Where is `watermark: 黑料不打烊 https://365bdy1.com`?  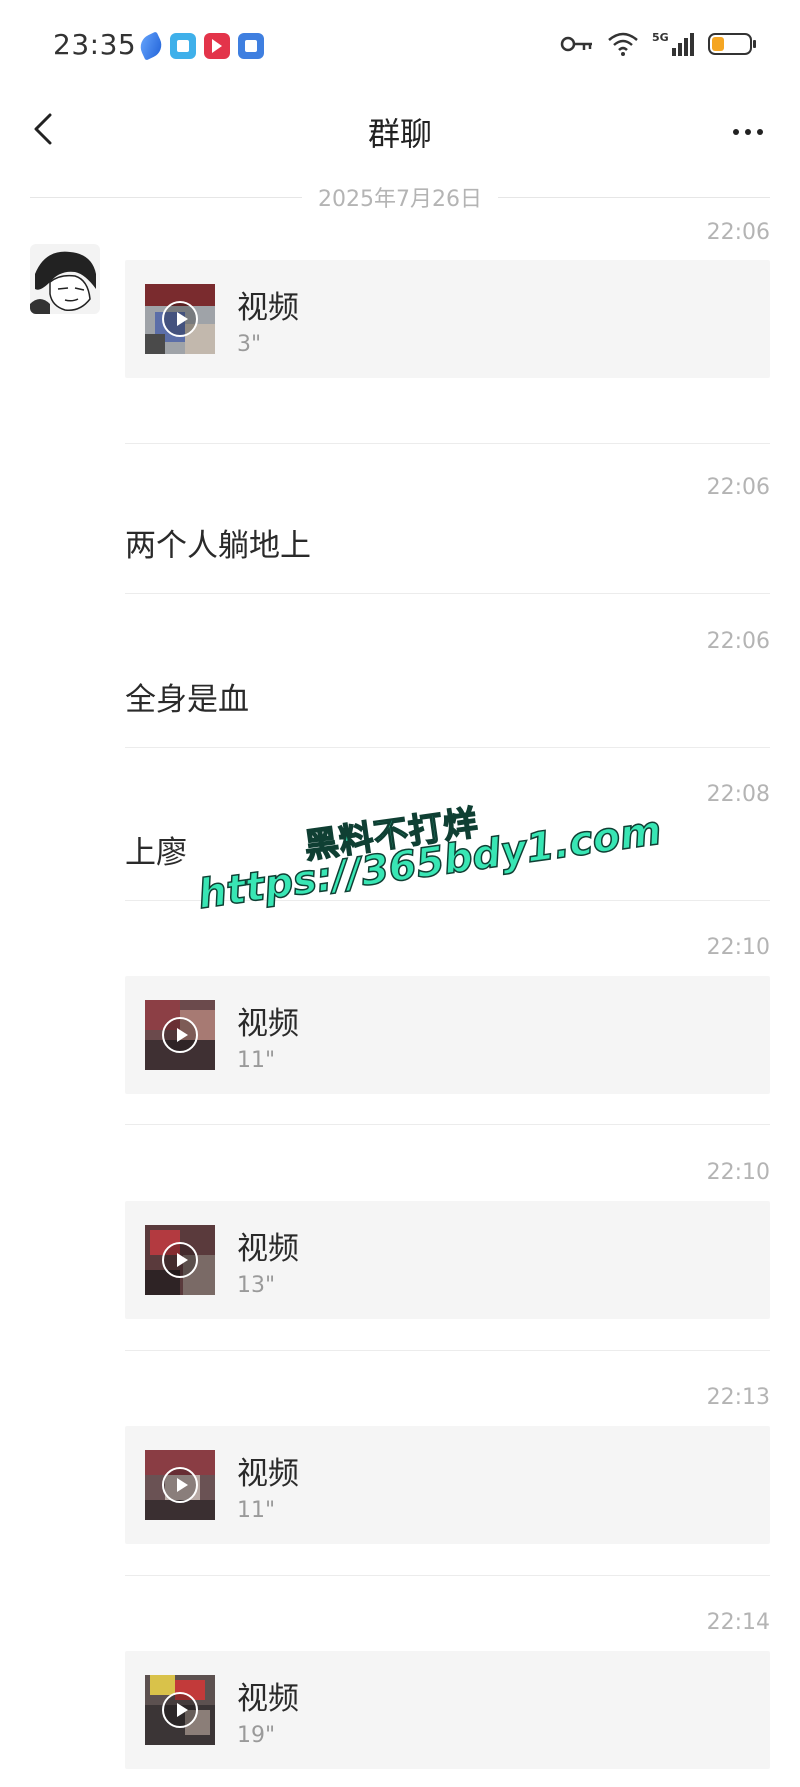 watermark: 黑料不打烊 https://365bdy1.com is located at coordinates (427, 845).